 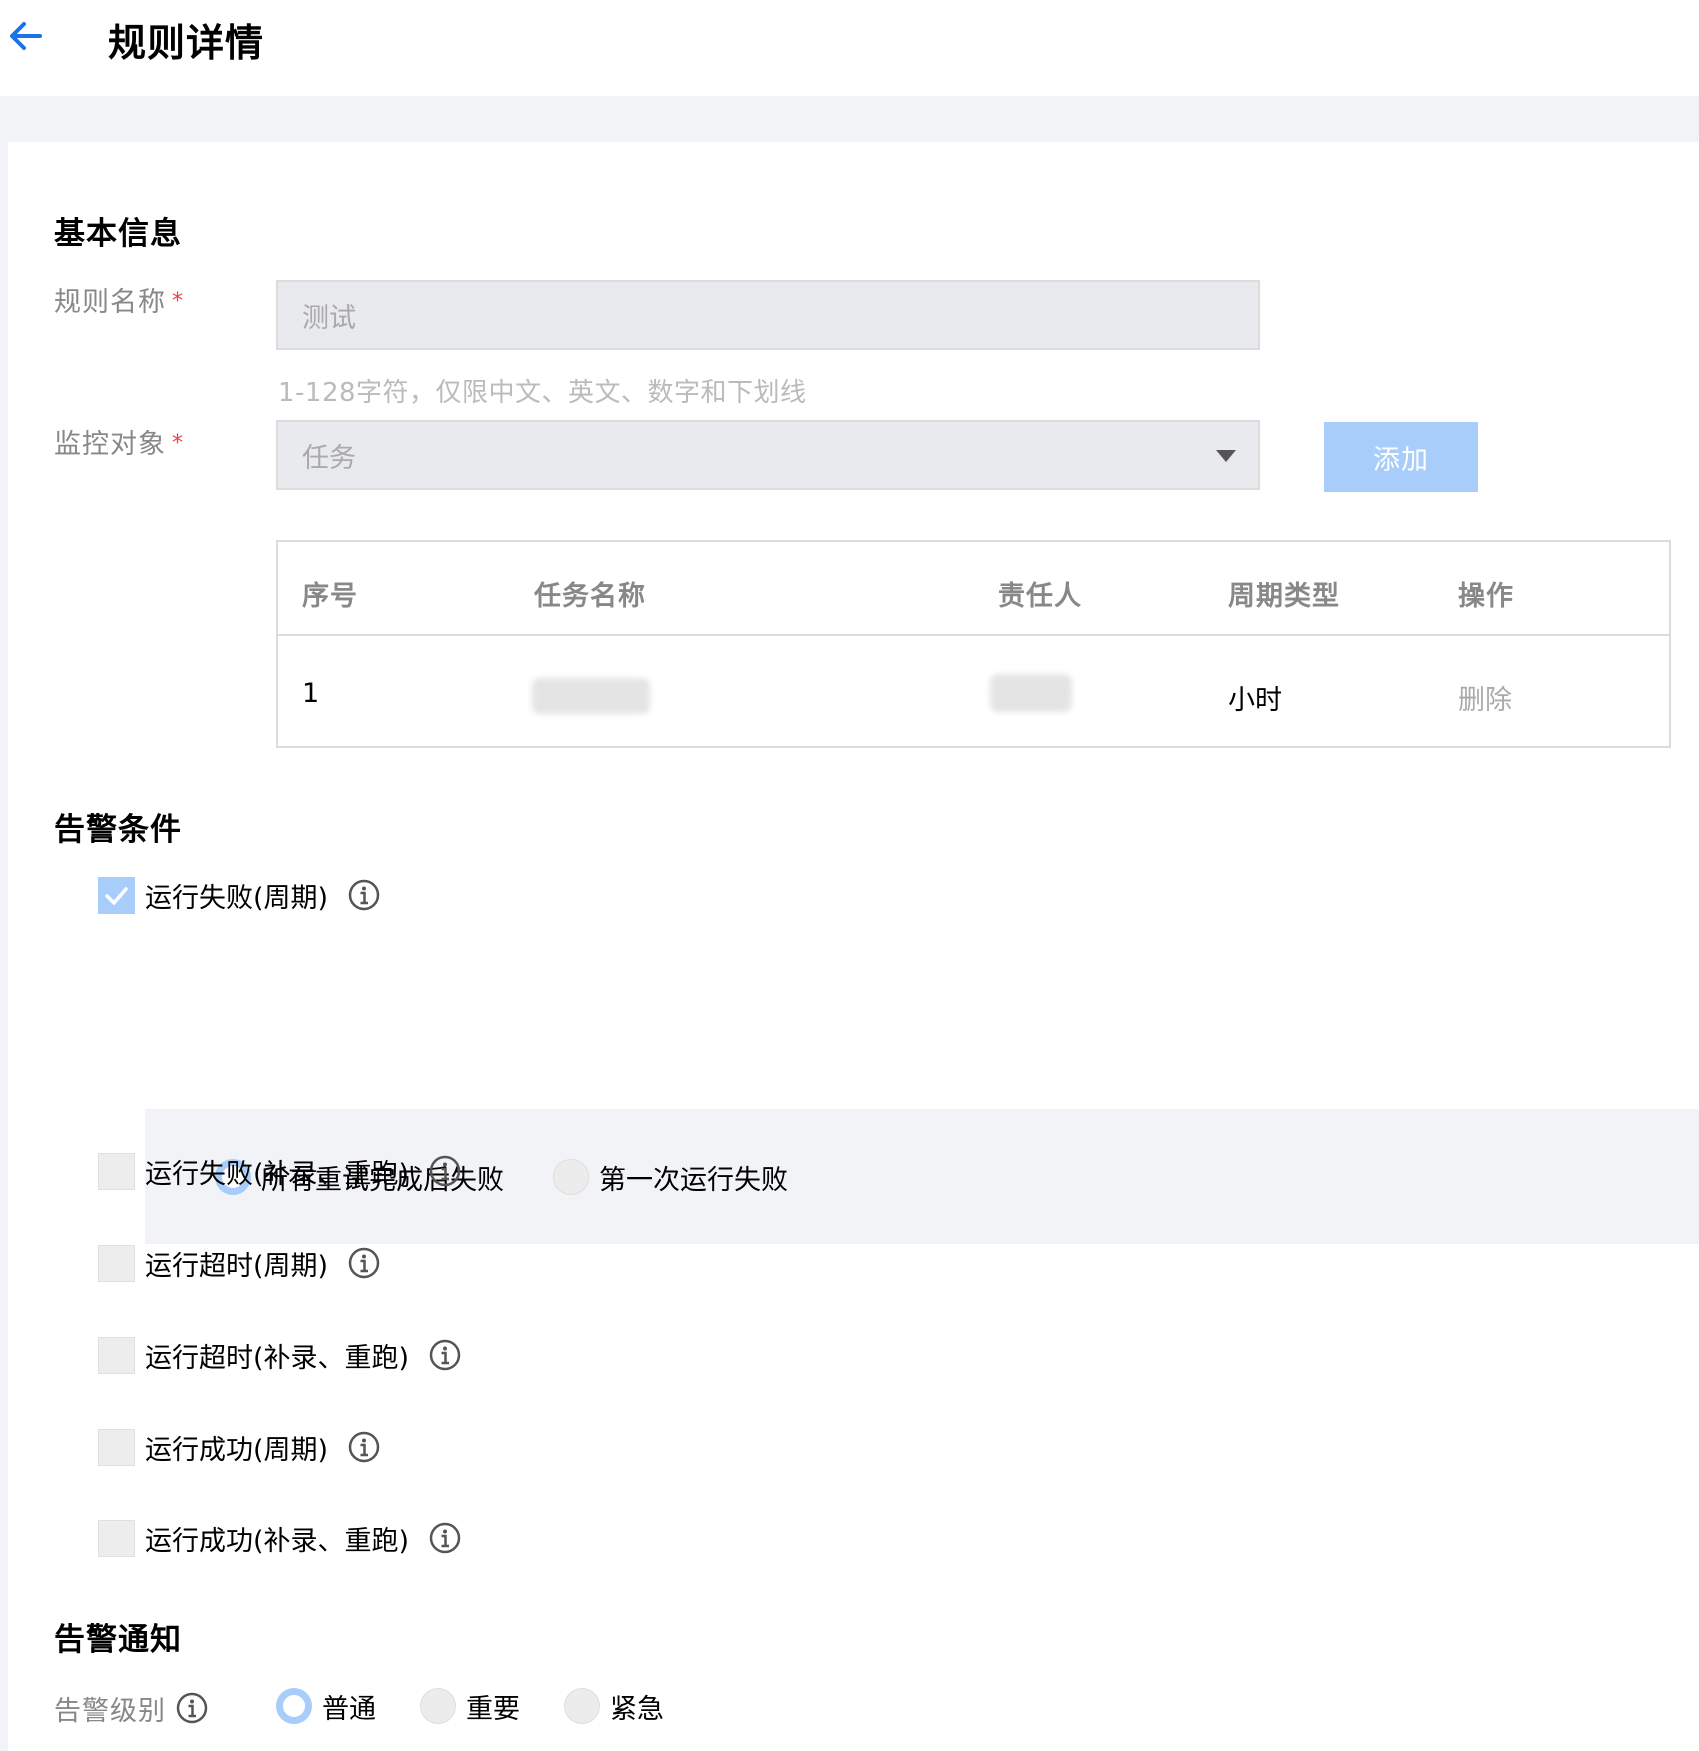 What do you see at coordinates (542, 393) in the screenshot?
I see `rule-name-hint: 1-128字符，仅限中文、英文、数字和下划线` at bounding box center [542, 393].